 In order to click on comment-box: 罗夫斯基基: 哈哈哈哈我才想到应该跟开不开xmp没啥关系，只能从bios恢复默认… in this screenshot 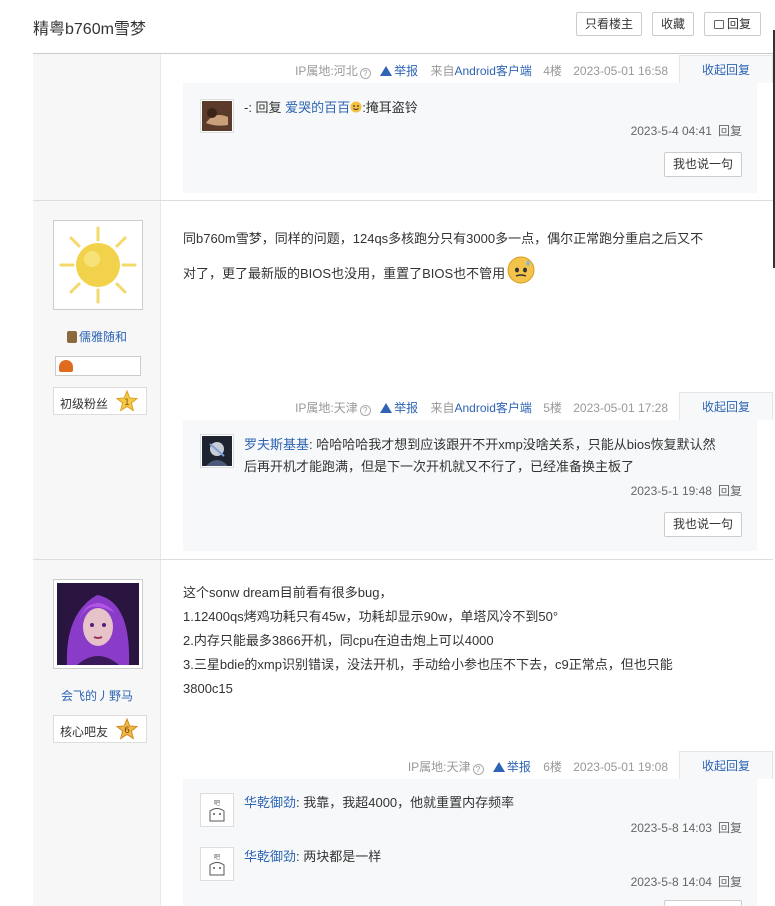, I will do `click(470, 485)`.